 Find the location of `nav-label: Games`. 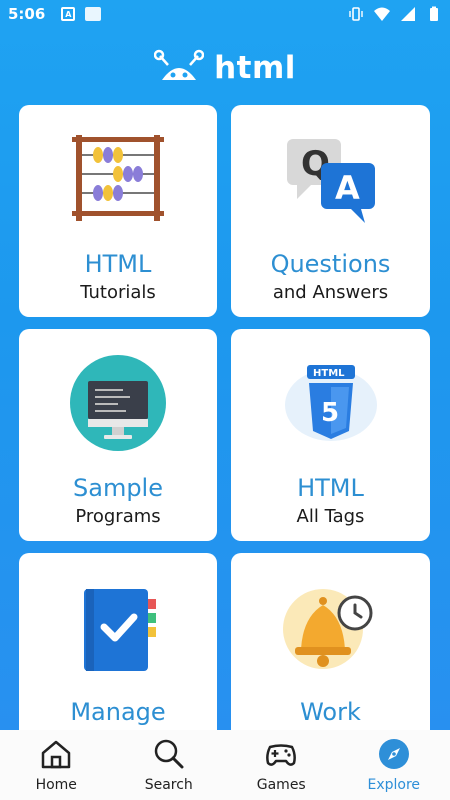

nav-label: Games is located at coordinates (281, 785).